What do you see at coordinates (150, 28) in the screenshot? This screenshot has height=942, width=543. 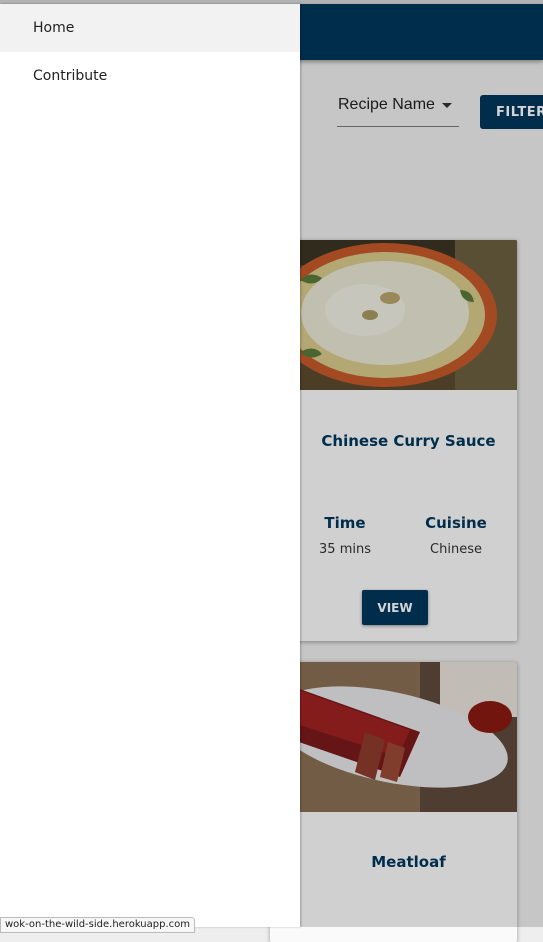 I see `drawer-item-home: Home` at bounding box center [150, 28].